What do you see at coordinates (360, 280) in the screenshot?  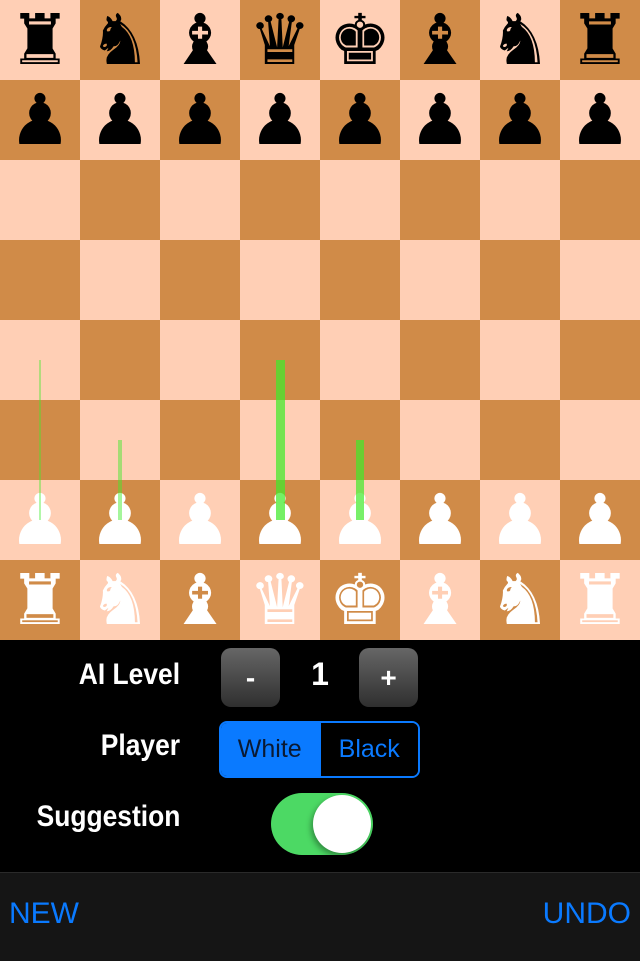 I see `square-e5` at bounding box center [360, 280].